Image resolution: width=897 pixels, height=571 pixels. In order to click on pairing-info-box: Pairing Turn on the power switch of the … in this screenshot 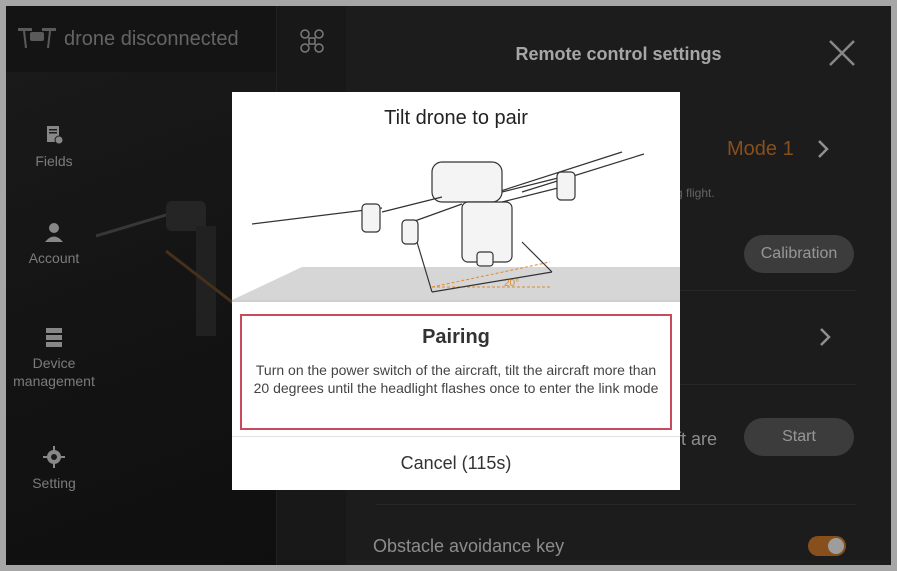, I will do `click(456, 372)`.